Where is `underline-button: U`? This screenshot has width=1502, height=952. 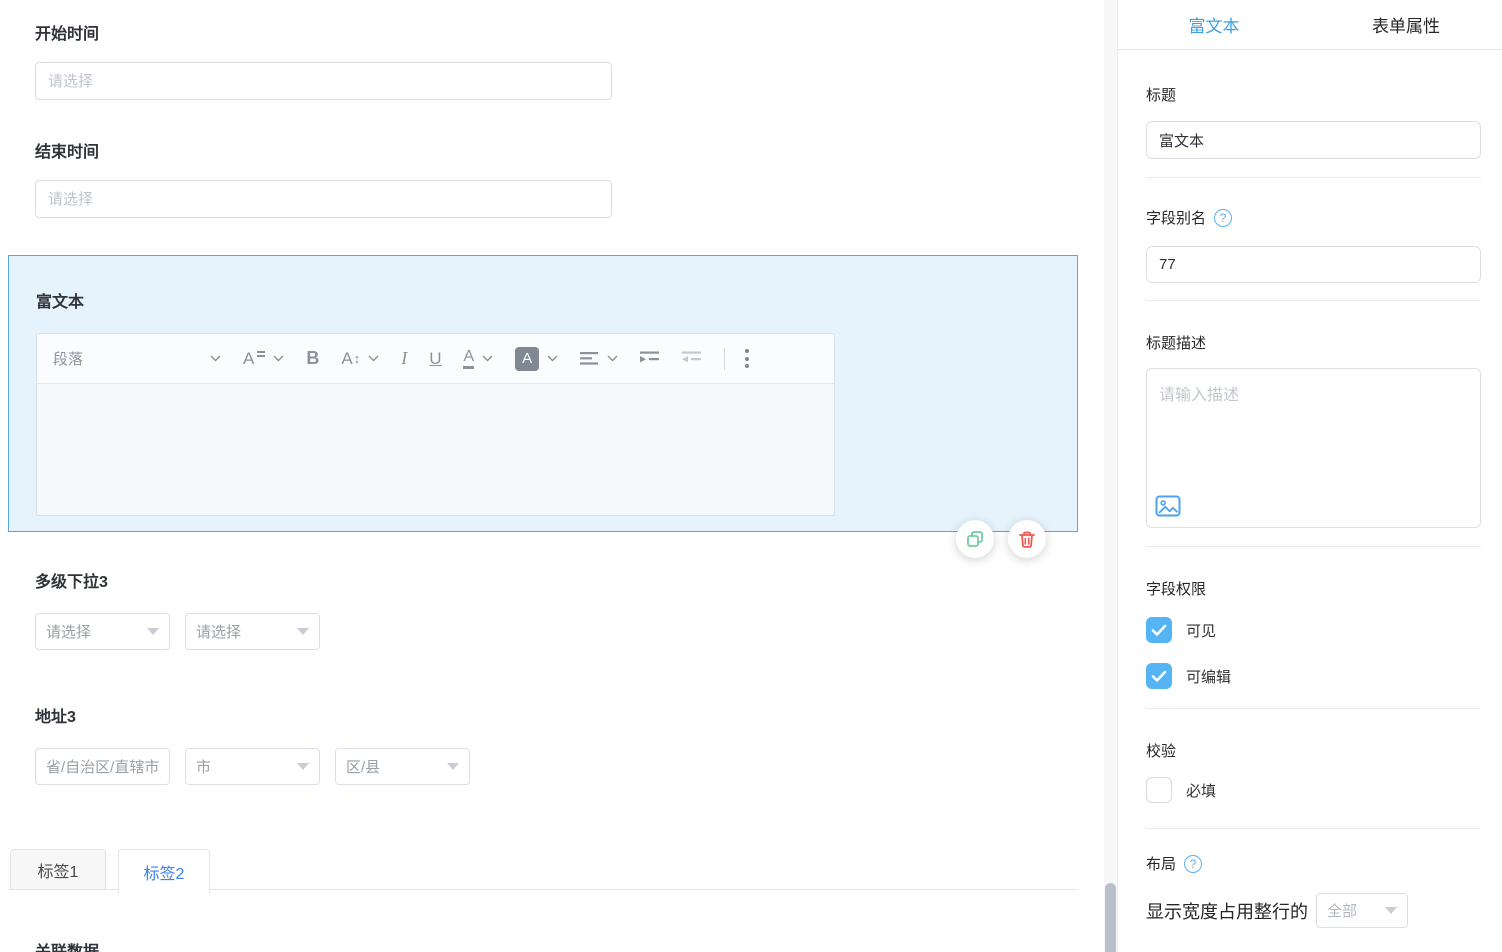
underline-button: U is located at coordinates (435, 359).